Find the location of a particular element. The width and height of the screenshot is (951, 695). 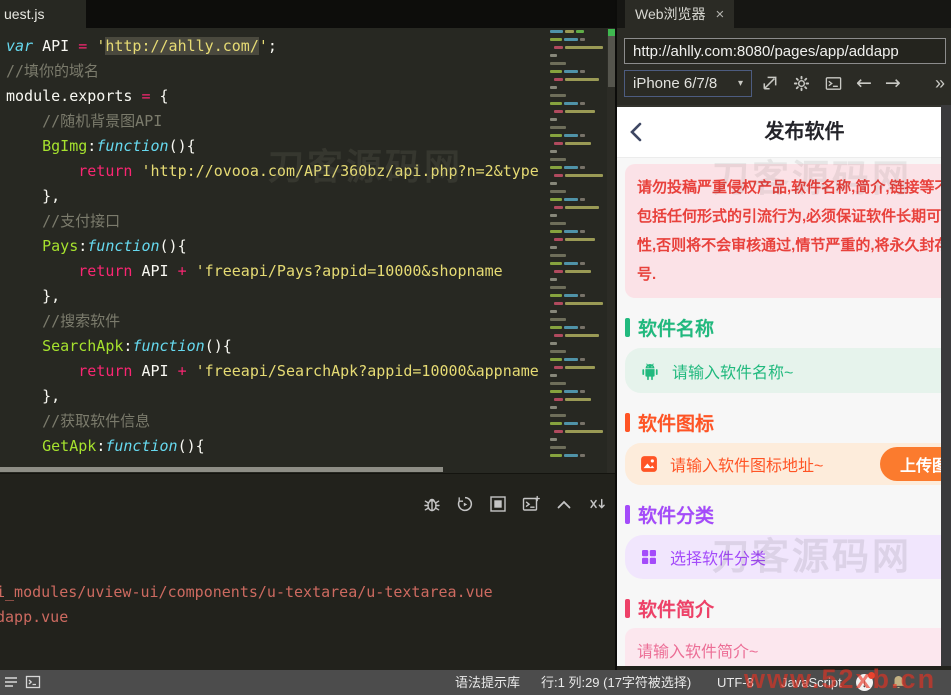

cursor-position: 行:1 列:29 (17字符被选择) is located at coordinates (616, 682).